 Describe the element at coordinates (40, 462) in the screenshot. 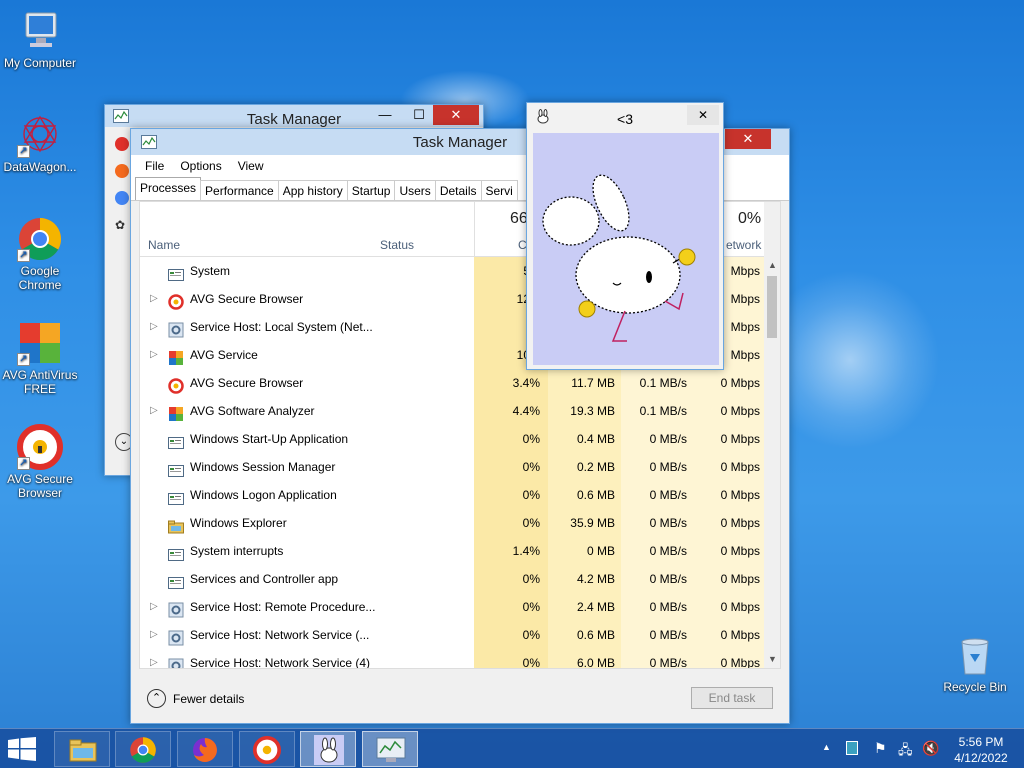

I see `desktop-icon-avg-secure-browser: ↗ AVG Secure Browser` at that location.